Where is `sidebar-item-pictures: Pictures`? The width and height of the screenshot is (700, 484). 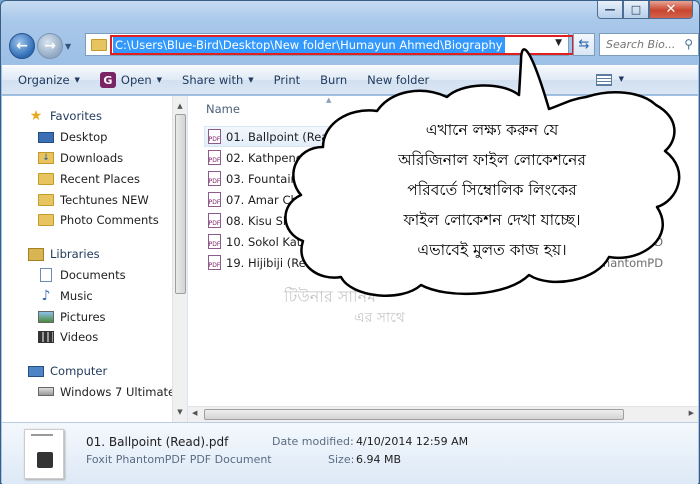
sidebar-item-pictures: Pictures is located at coordinates (94, 316).